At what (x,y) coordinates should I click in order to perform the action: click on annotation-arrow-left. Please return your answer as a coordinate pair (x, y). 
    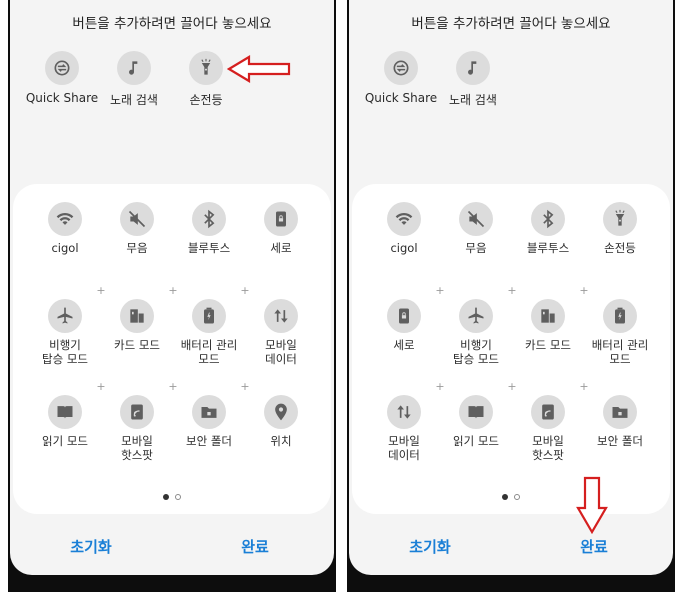
    Looking at the image, I should click on (259, 69).